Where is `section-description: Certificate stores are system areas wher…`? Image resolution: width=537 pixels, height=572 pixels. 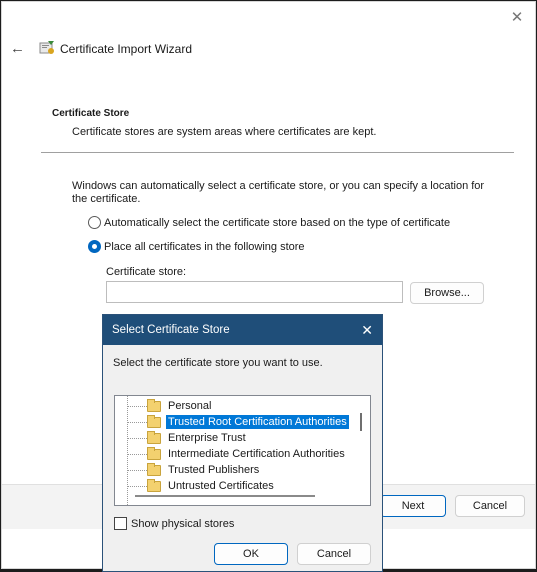
section-description: Certificate stores are system areas wher… is located at coordinates (224, 132).